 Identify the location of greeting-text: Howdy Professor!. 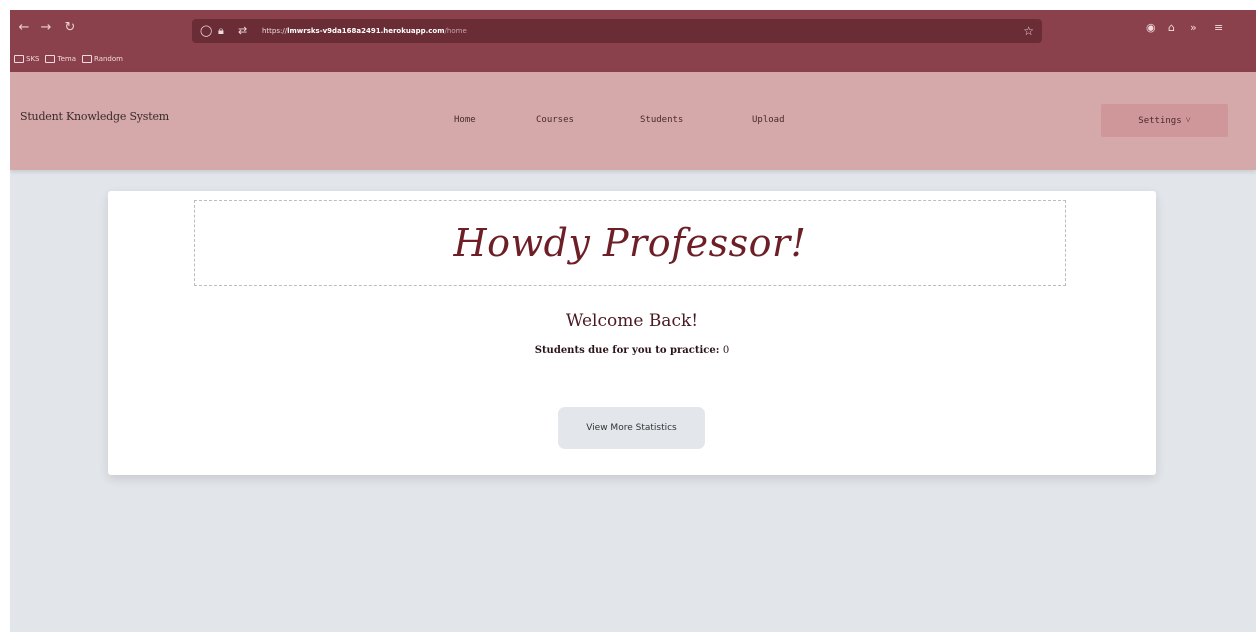
(630, 243).